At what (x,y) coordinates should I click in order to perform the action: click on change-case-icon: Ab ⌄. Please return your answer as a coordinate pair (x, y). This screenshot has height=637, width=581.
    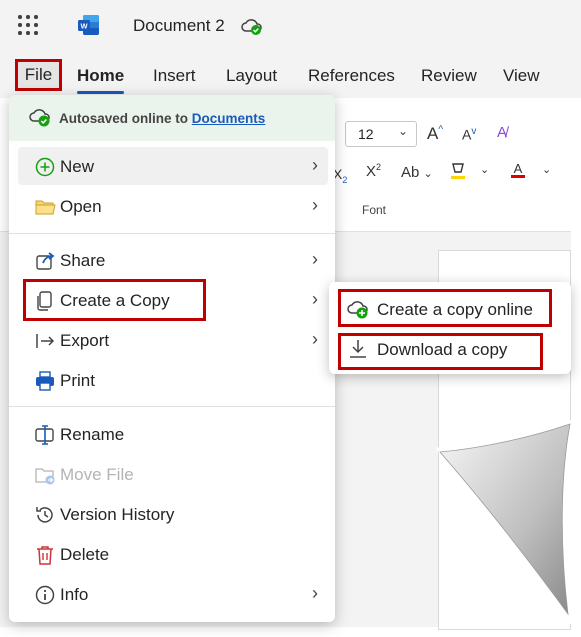
    Looking at the image, I should click on (417, 172).